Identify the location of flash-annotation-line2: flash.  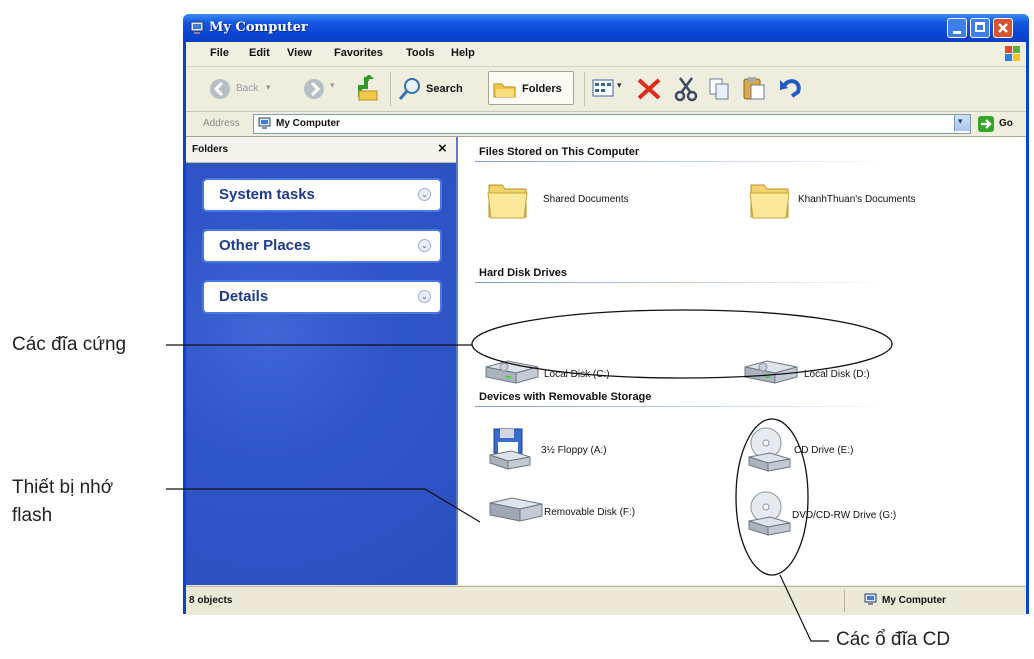
(32, 515).